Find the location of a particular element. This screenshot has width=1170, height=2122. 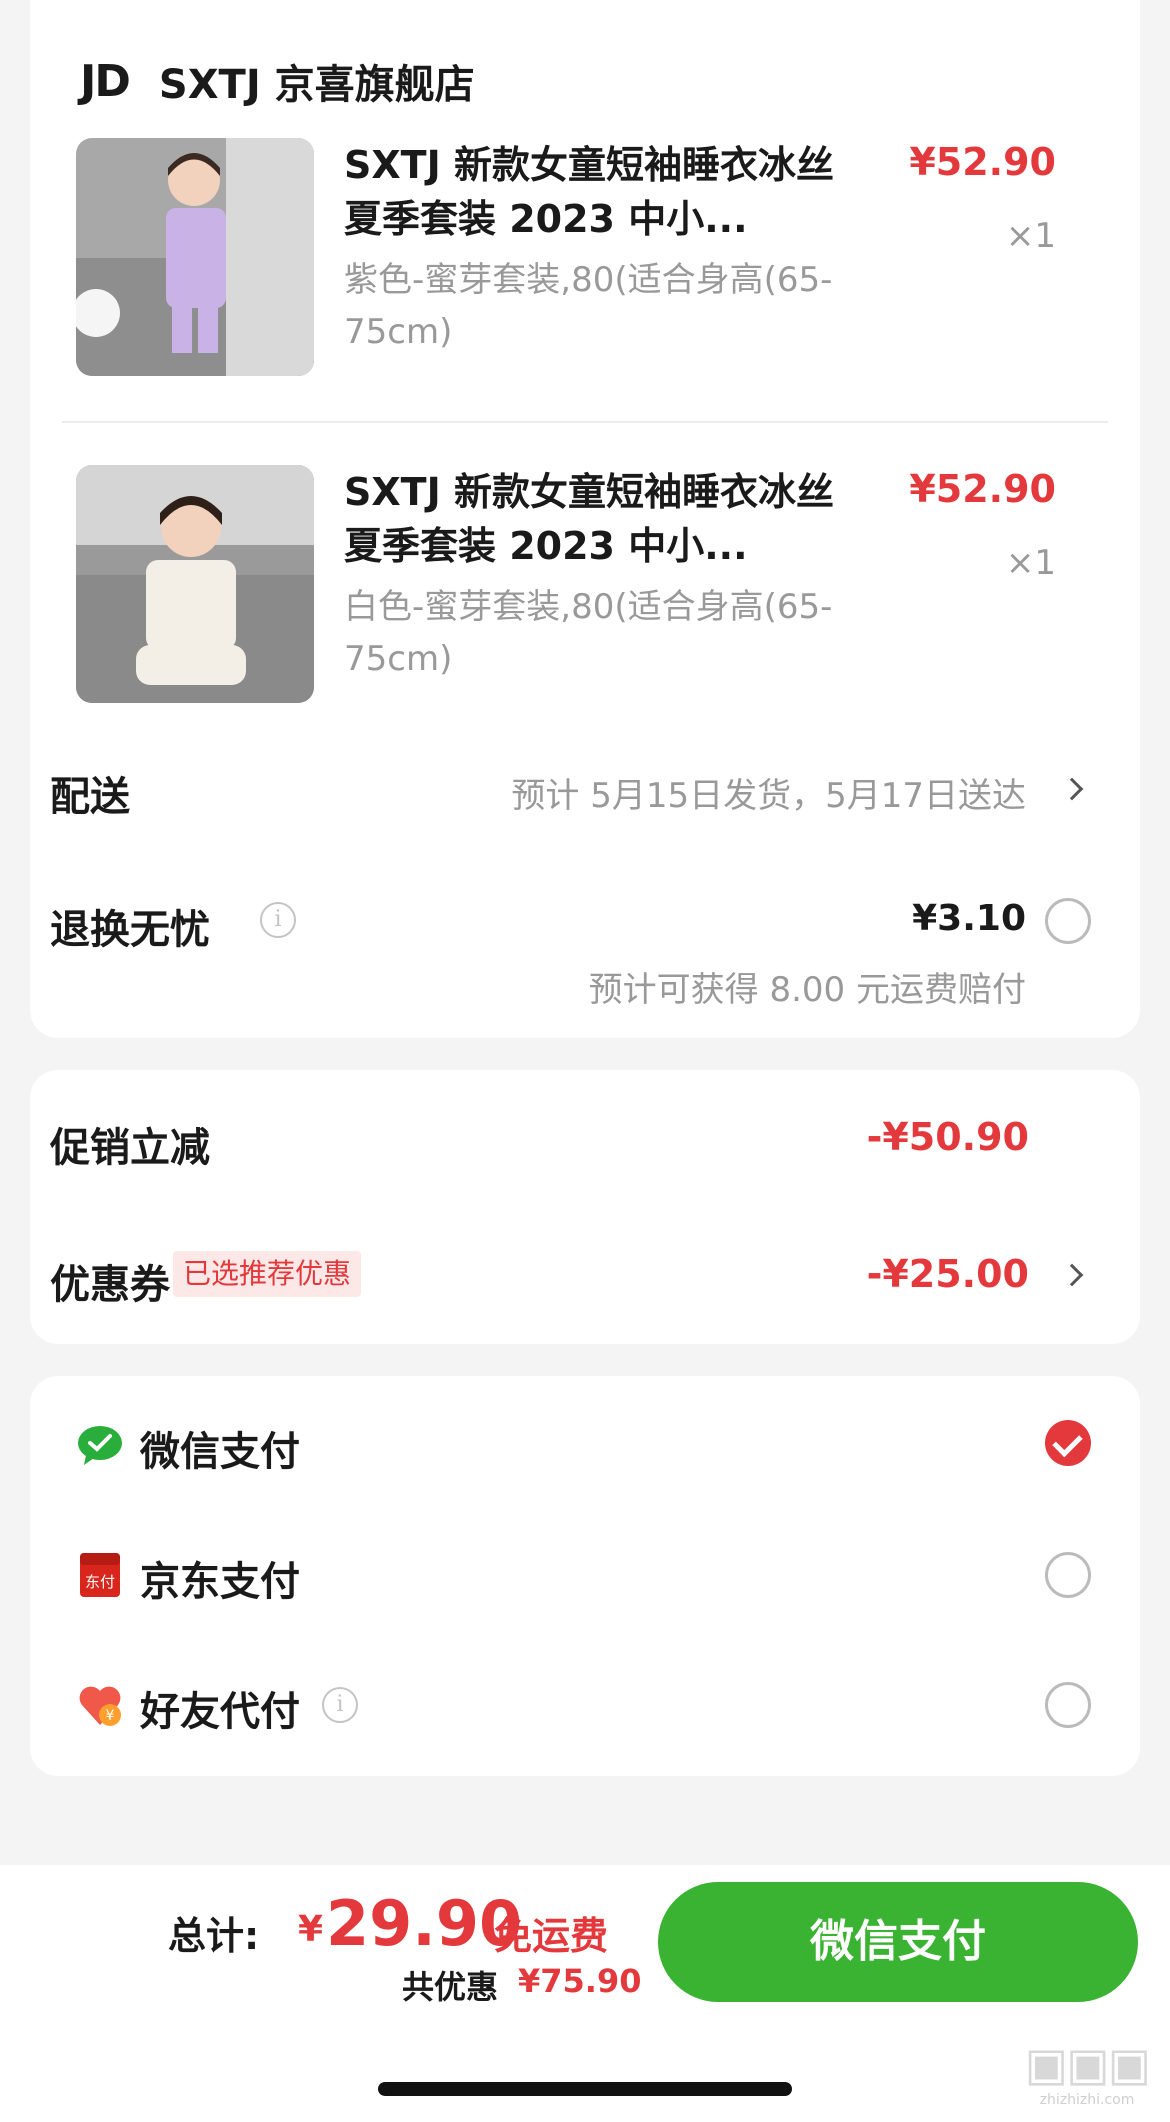

delivery-estimate: 预计 5月15日发货，5月17日送达 is located at coordinates (768, 796).